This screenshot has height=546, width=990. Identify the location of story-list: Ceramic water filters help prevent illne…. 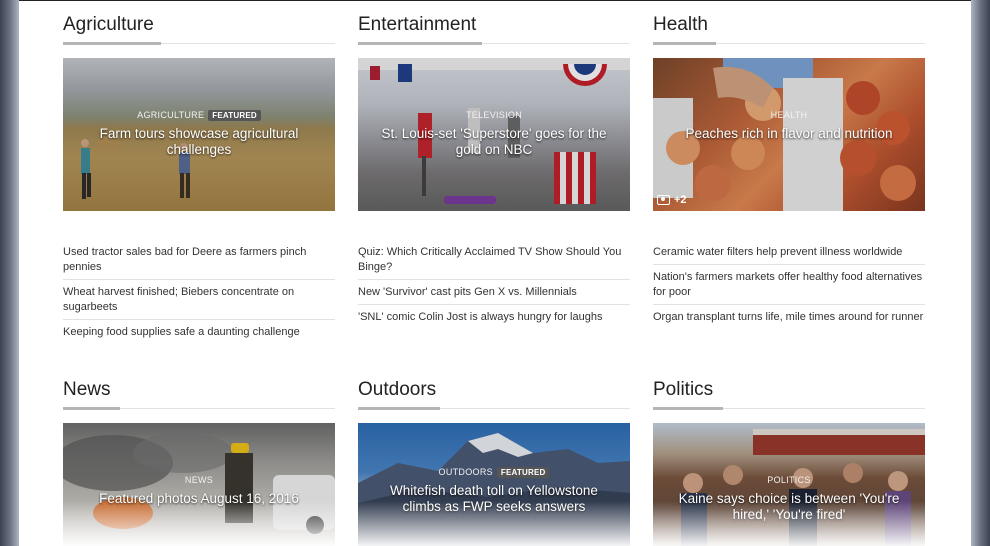
(789, 289).